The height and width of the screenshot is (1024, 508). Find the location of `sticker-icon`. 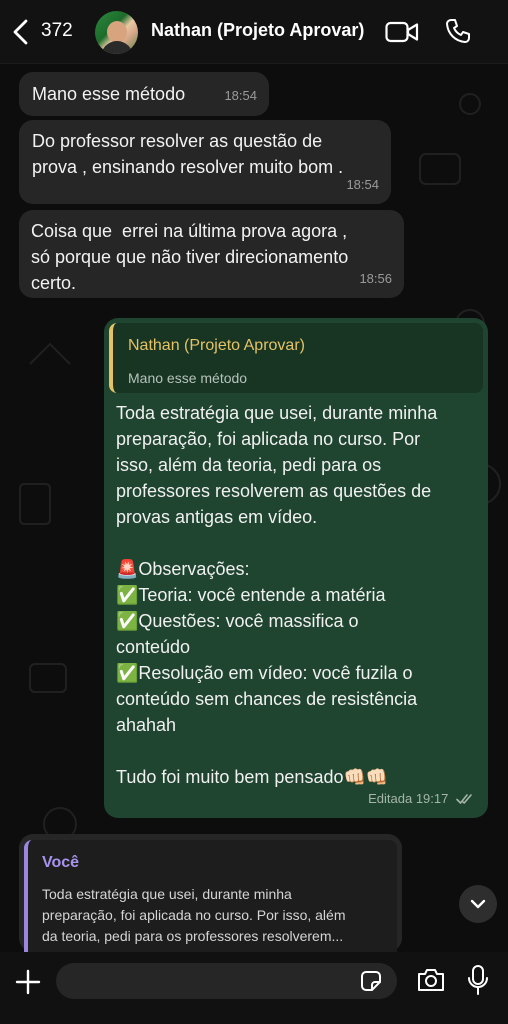

sticker-icon is located at coordinates (371, 981).